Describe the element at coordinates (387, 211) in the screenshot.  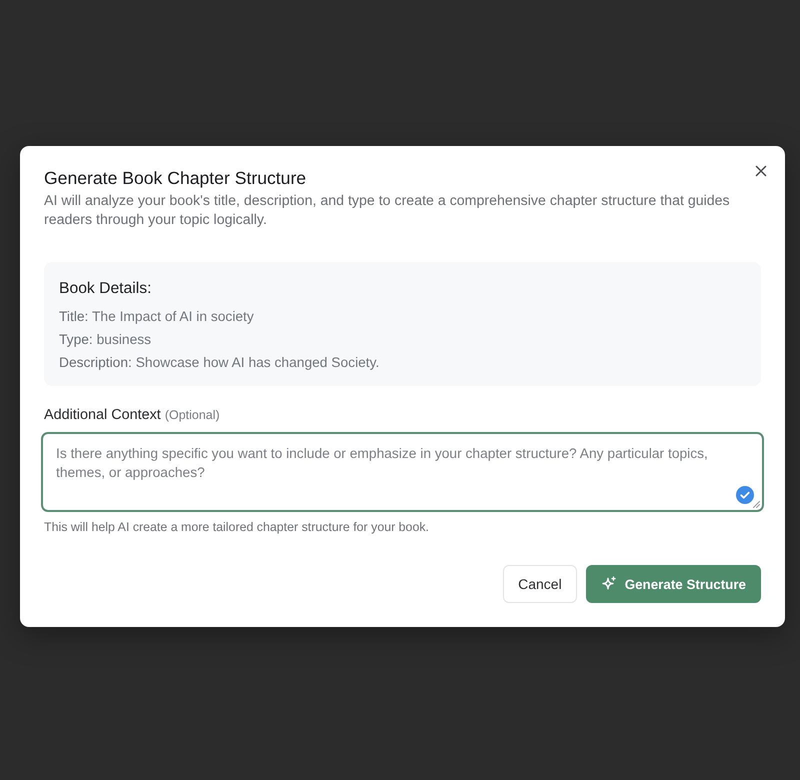
I see `dialog-description: AI will analyze your book's title, description, and type to create a comprehensive chapter structure that guides readers through your topic logically.` at that location.